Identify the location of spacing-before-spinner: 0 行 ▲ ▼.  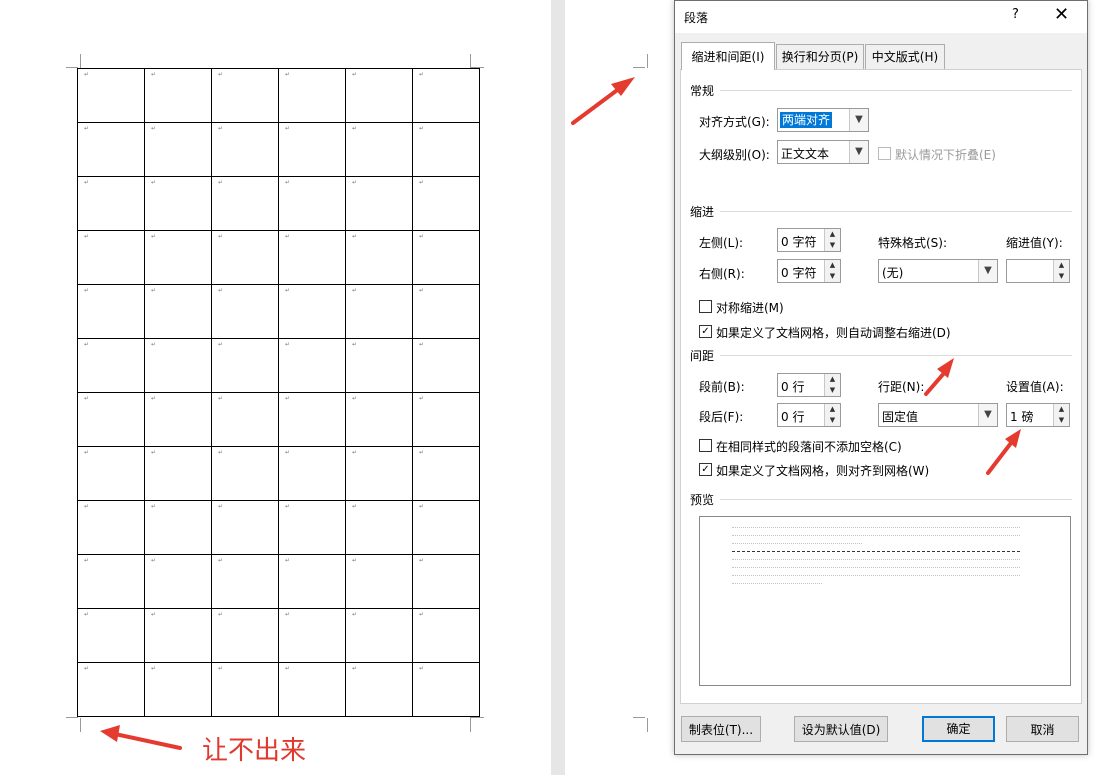
(809, 385).